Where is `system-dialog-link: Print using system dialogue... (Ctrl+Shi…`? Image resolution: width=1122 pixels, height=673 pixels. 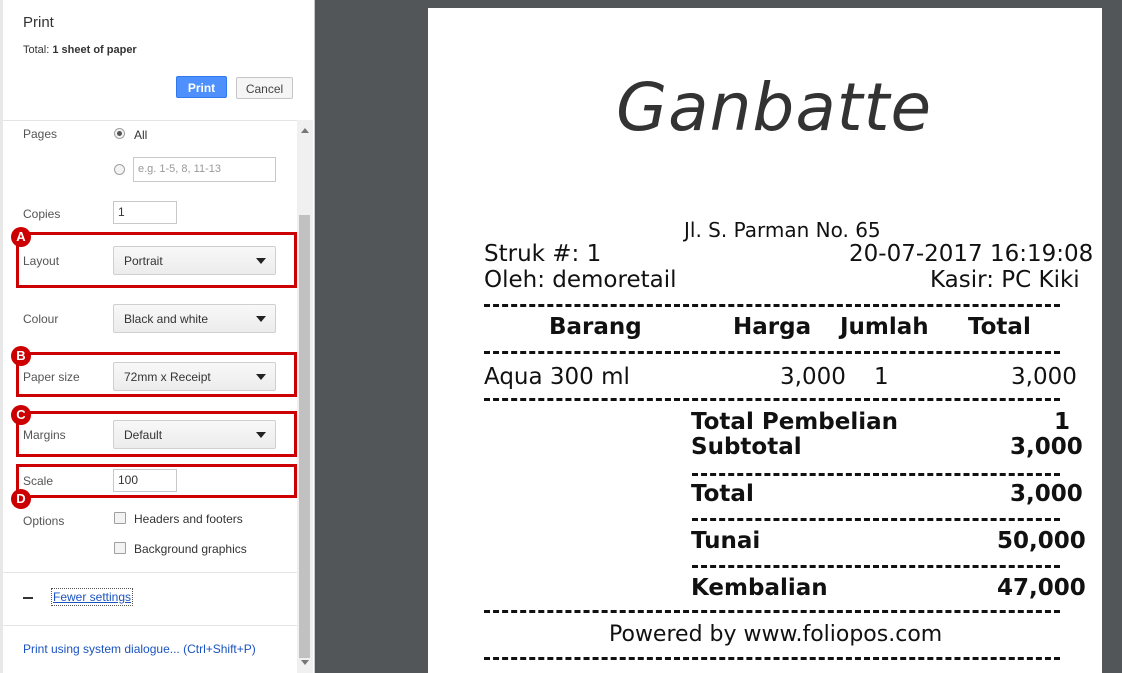 system-dialog-link: Print using system dialogue... (Ctrl+Shi… is located at coordinates (139, 649).